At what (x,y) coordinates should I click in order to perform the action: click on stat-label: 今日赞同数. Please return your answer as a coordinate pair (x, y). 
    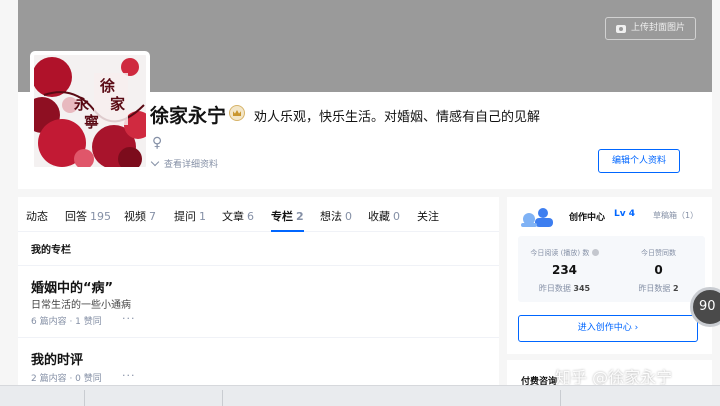
    Looking at the image, I should click on (658, 253).